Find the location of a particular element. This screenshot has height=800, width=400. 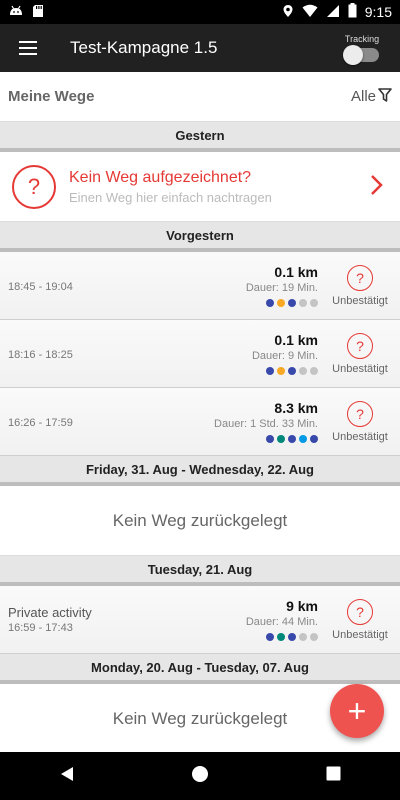

back-icon is located at coordinates (67, 776).